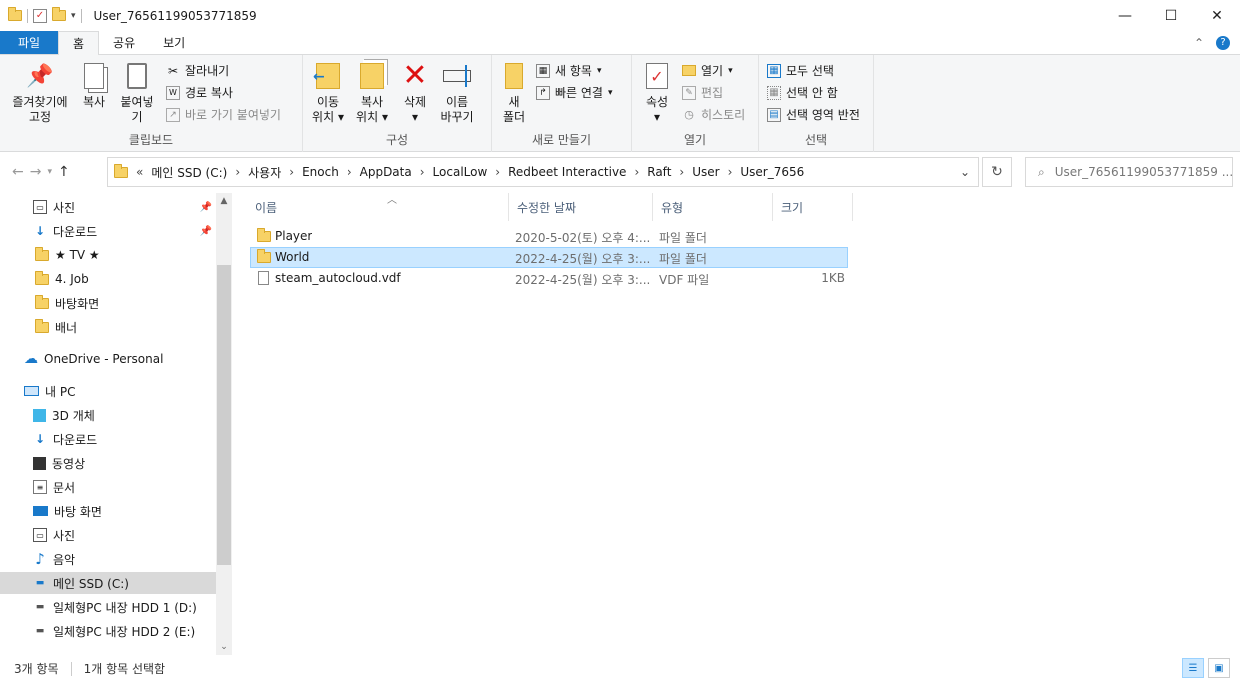 The width and height of the screenshot is (1240, 681). Describe the element at coordinates (514, 117) in the screenshot. I see `new-folder-label-2: 폴더` at that location.